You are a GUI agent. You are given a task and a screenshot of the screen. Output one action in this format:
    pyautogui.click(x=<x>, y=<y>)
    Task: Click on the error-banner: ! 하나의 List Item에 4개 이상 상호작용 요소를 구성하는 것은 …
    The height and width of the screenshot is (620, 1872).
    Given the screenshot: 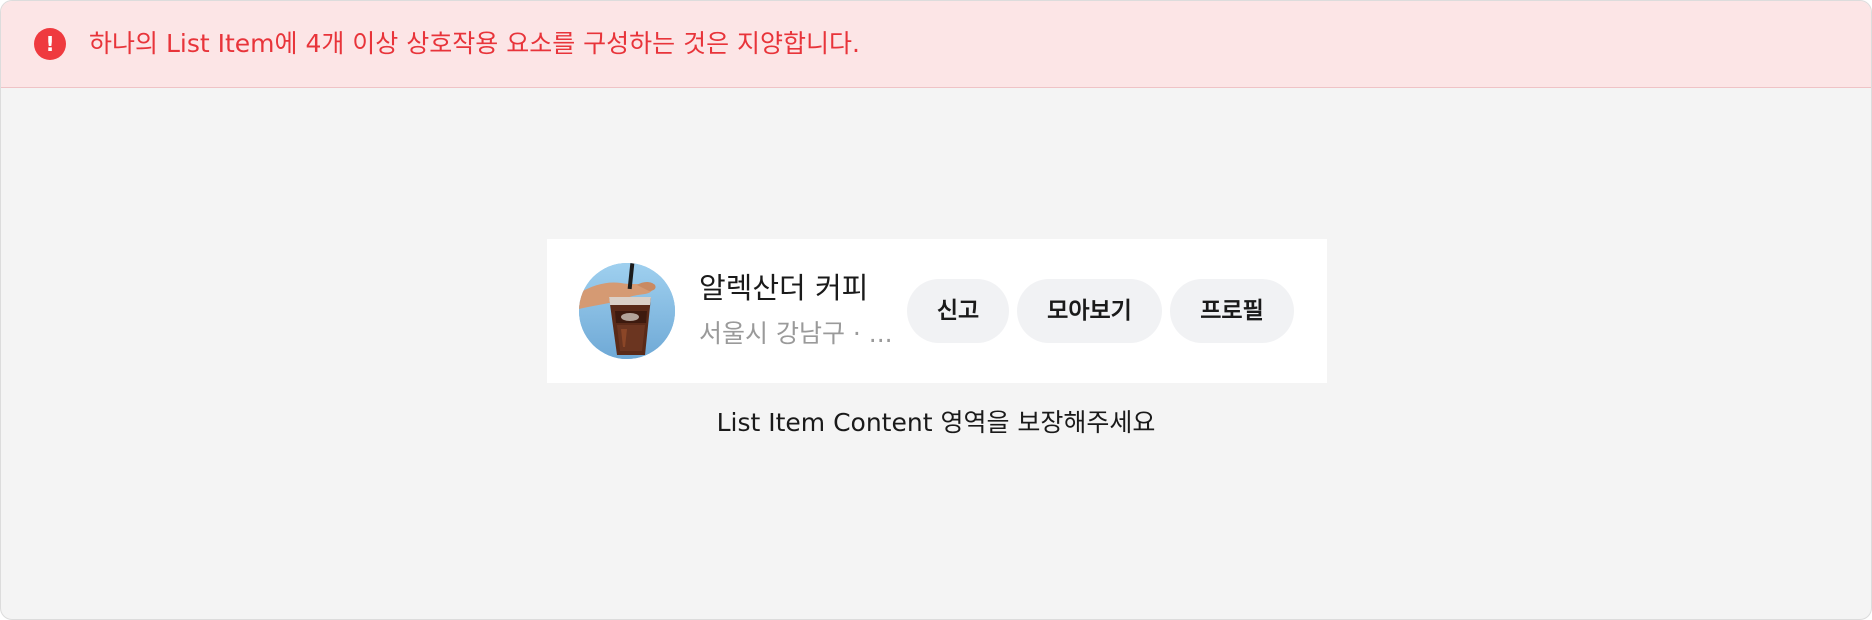 What is the action you would take?
    pyautogui.click(x=936, y=44)
    